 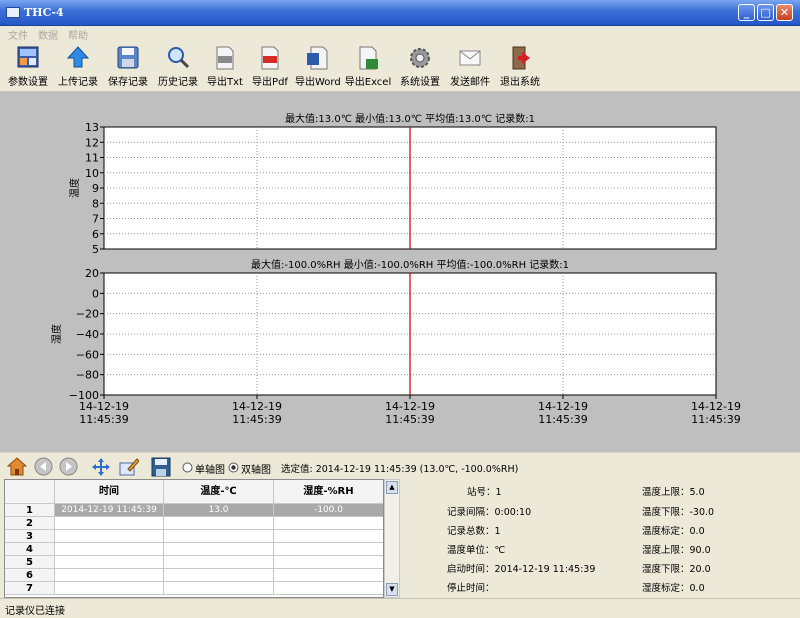 I want to click on info-station: 站号：1, so click(x=484, y=492).